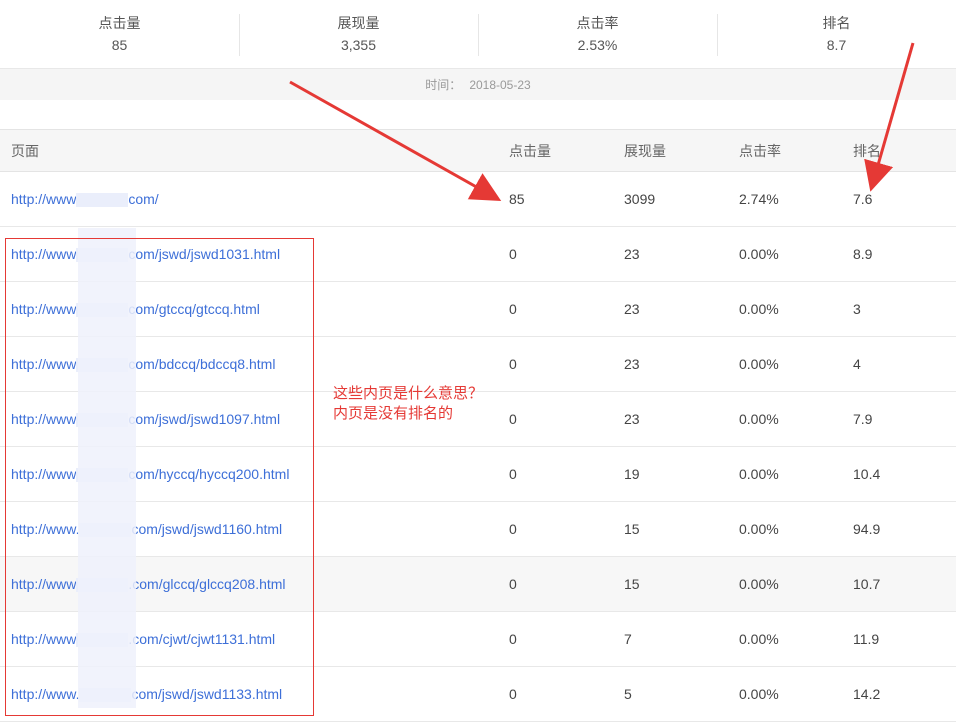 This screenshot has height=723, width=956. Describe the element at coordinates (863, 254) in the screenshot. I see `rank-cell: 8.9` at that location.